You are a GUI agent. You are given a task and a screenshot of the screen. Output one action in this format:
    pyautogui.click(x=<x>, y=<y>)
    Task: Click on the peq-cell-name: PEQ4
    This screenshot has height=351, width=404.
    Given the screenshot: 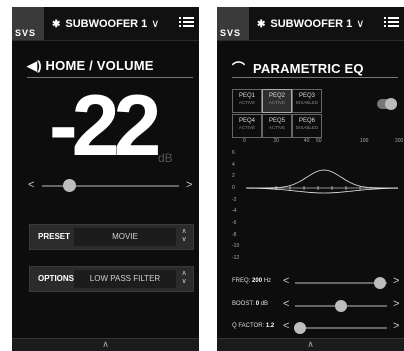 What is the action you would take?
    pyautogui.click(x=246, y=121)
    